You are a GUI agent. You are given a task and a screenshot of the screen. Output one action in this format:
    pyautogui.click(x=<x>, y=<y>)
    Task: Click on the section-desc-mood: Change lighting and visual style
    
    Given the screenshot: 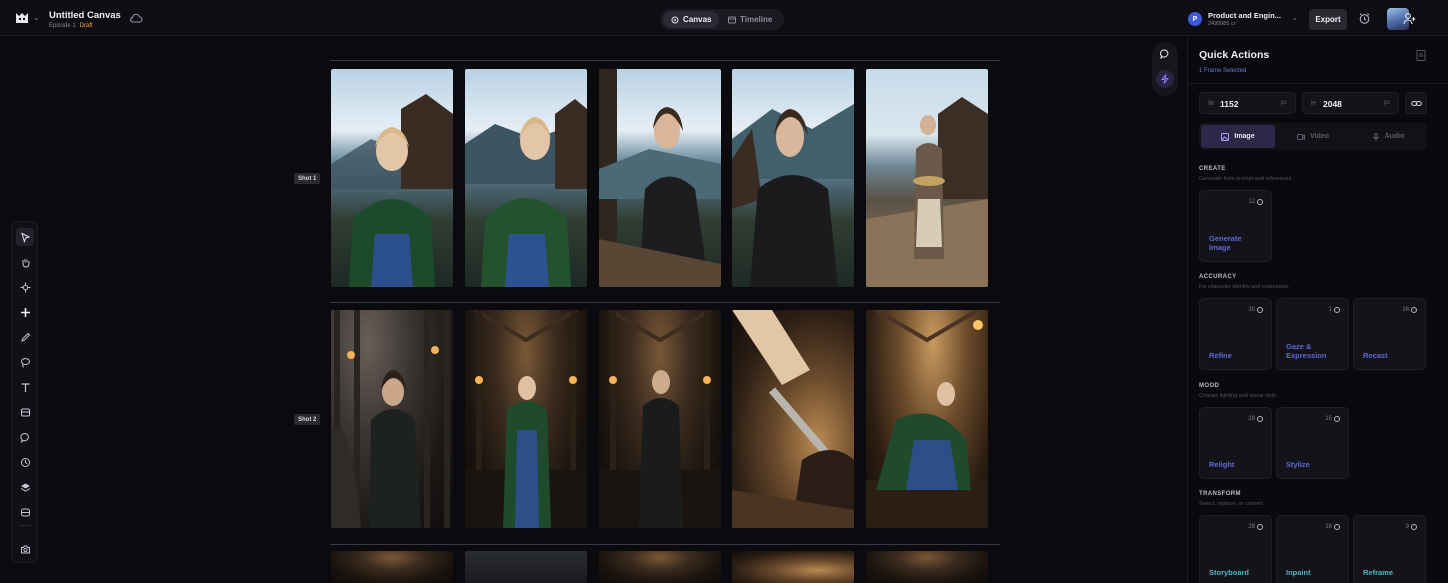 What is the action you would take?
    pyautogui.click(x=1238, y=396)
    